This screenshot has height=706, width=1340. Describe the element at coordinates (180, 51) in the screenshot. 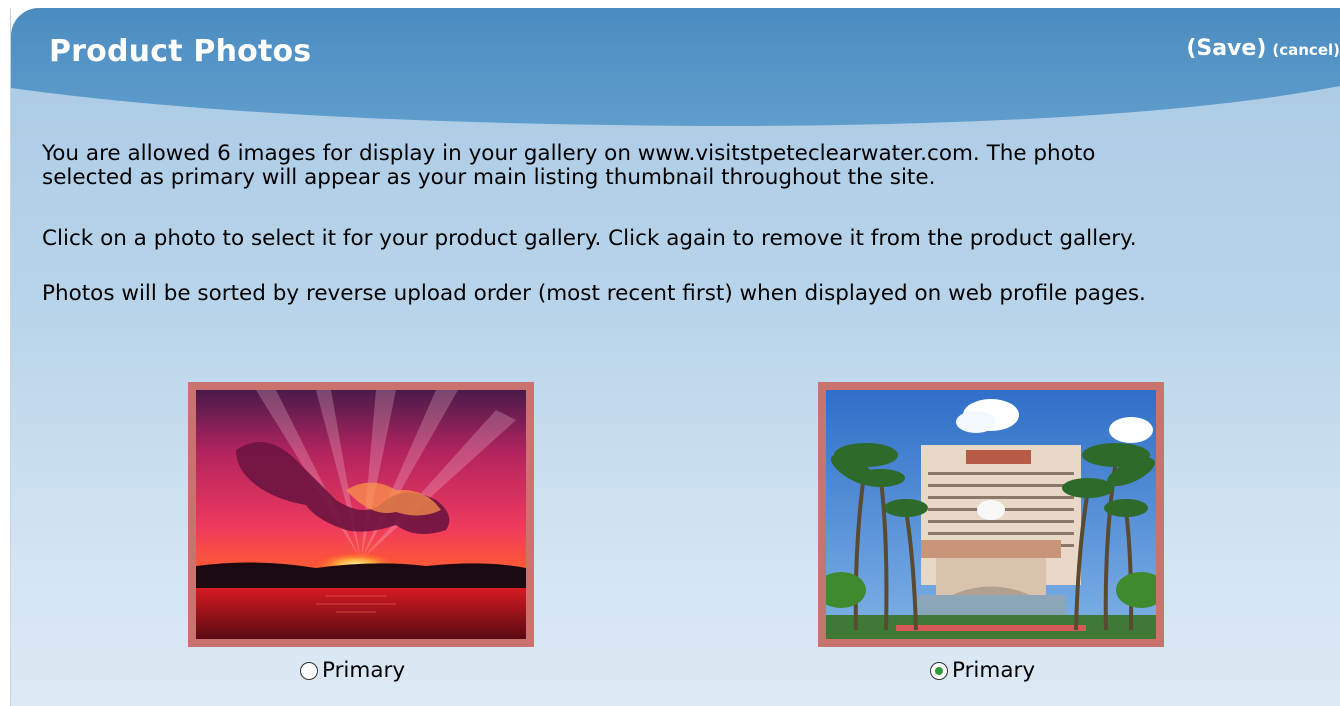

I see `panel-title: Product Photos` at that location.